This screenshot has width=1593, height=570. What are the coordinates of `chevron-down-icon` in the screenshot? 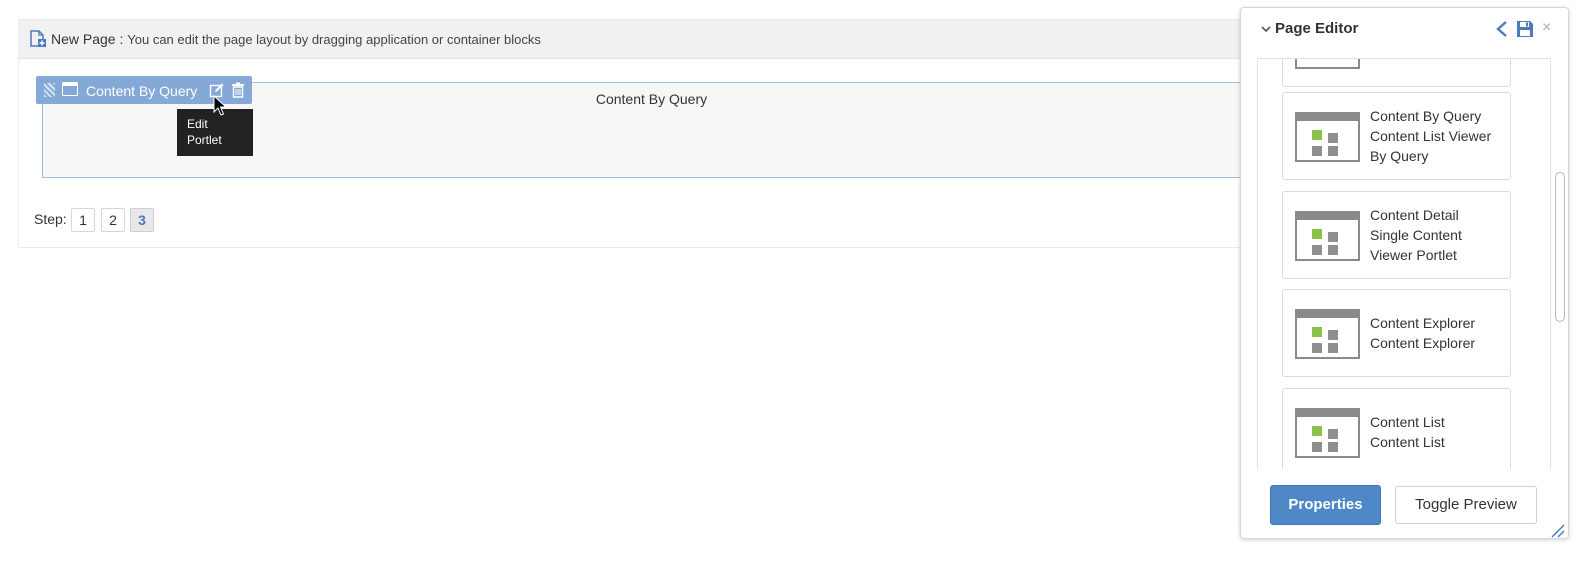 It's located at (1266, 29).